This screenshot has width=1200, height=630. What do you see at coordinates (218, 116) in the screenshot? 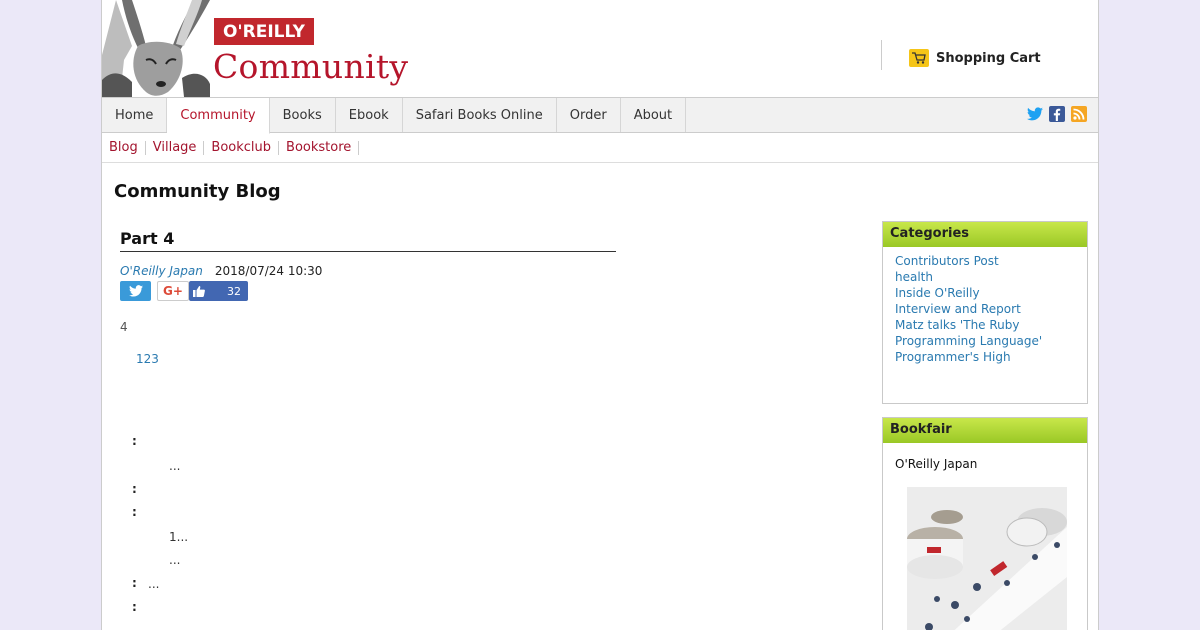
I see `nav-item-community: Community` at bounding box center [218, 116].